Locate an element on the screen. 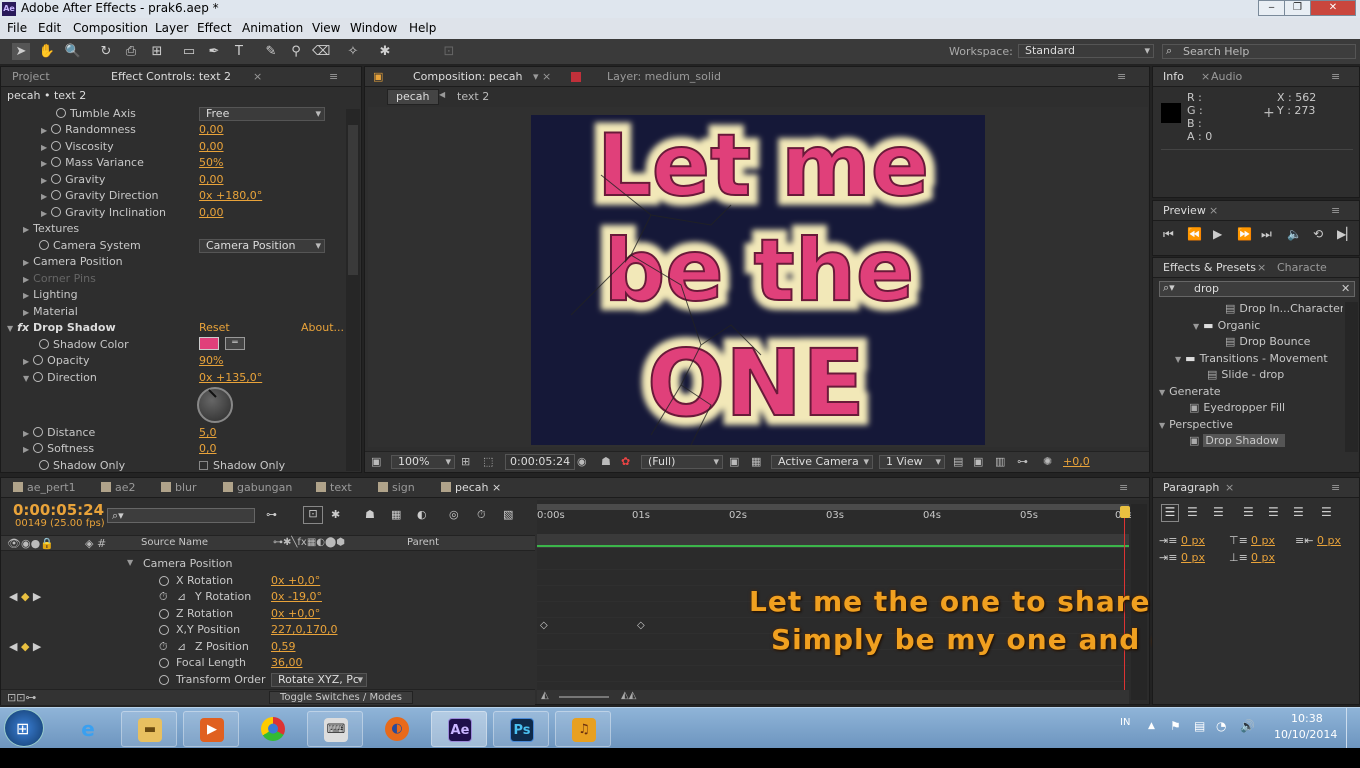  breadcrumb-pecah: pecah is located at coordinates (413, 97).